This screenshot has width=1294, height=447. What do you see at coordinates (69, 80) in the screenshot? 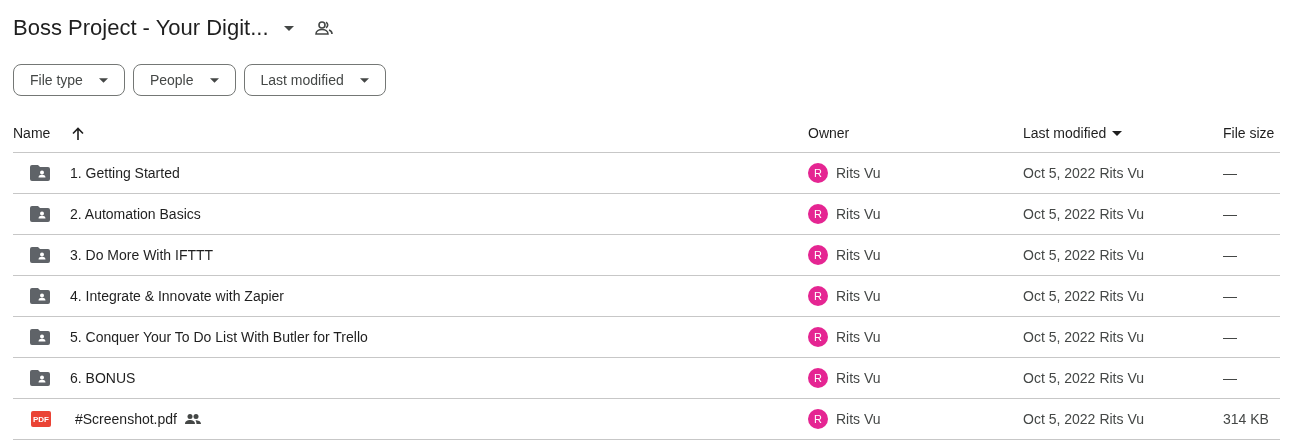
I see `filter-chip: File type` at bounding box center [69, 80].